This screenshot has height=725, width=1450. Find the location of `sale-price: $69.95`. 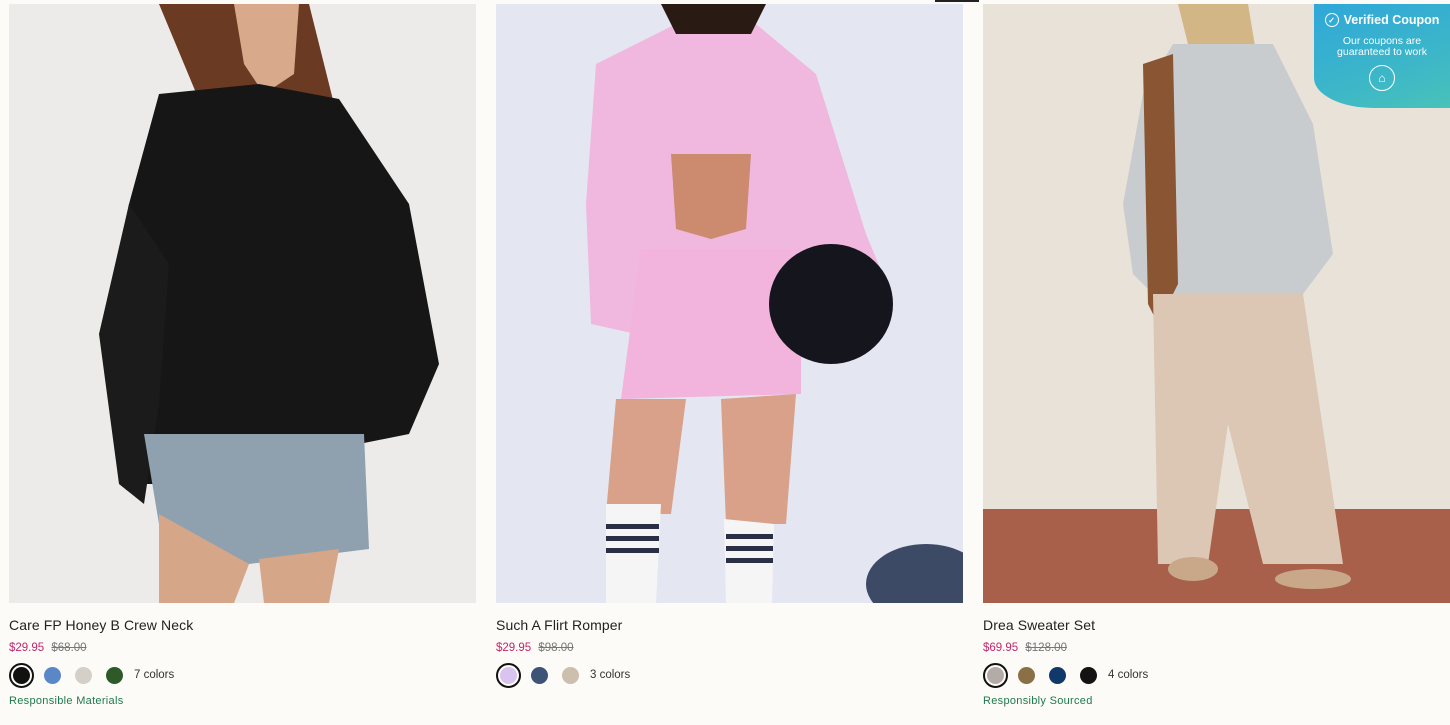

sale-price: $69.95 is located at coordinates (1001, 648).